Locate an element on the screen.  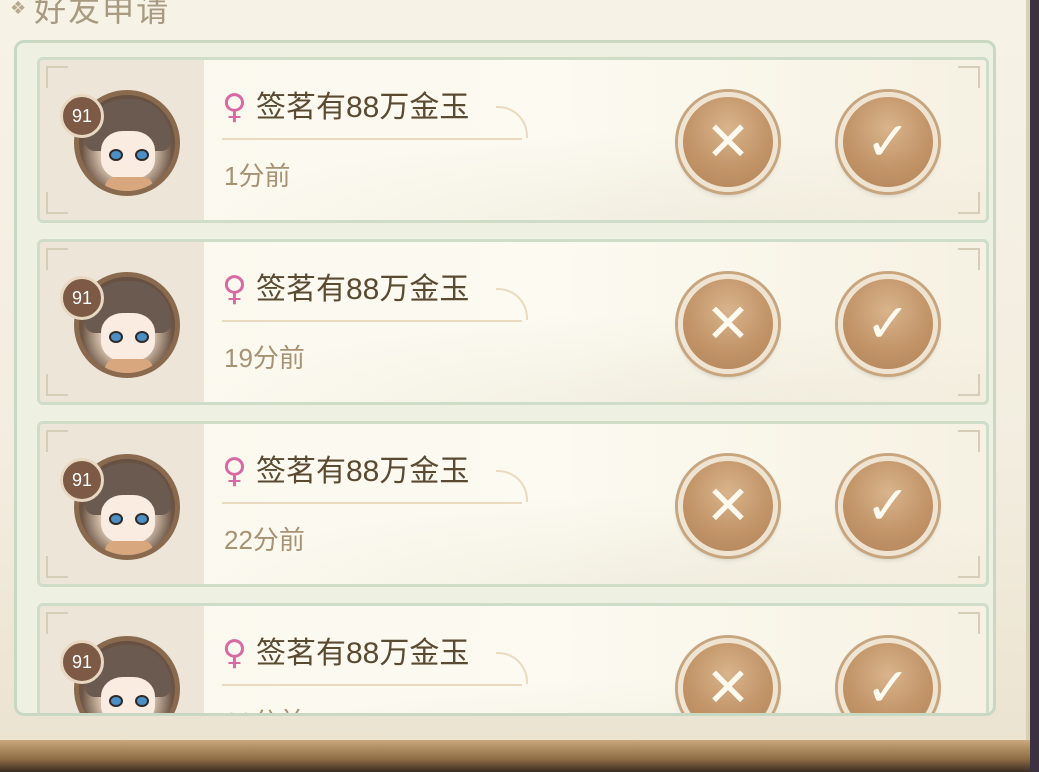
request-time: 1分前 is located at coordinates (257, 176).